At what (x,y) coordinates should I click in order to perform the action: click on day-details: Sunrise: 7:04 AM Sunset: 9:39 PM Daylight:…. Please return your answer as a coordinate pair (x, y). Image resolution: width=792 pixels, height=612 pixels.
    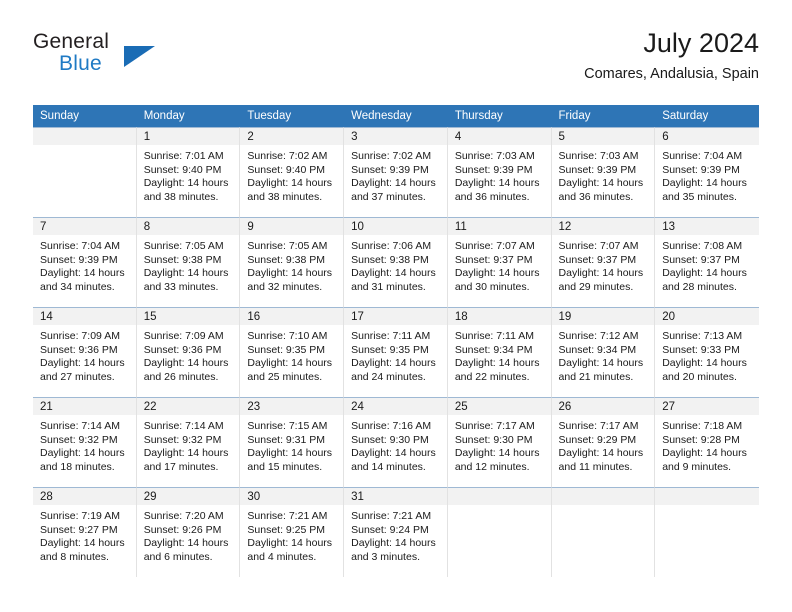
    Looking at the image, I should click on (84, 264).